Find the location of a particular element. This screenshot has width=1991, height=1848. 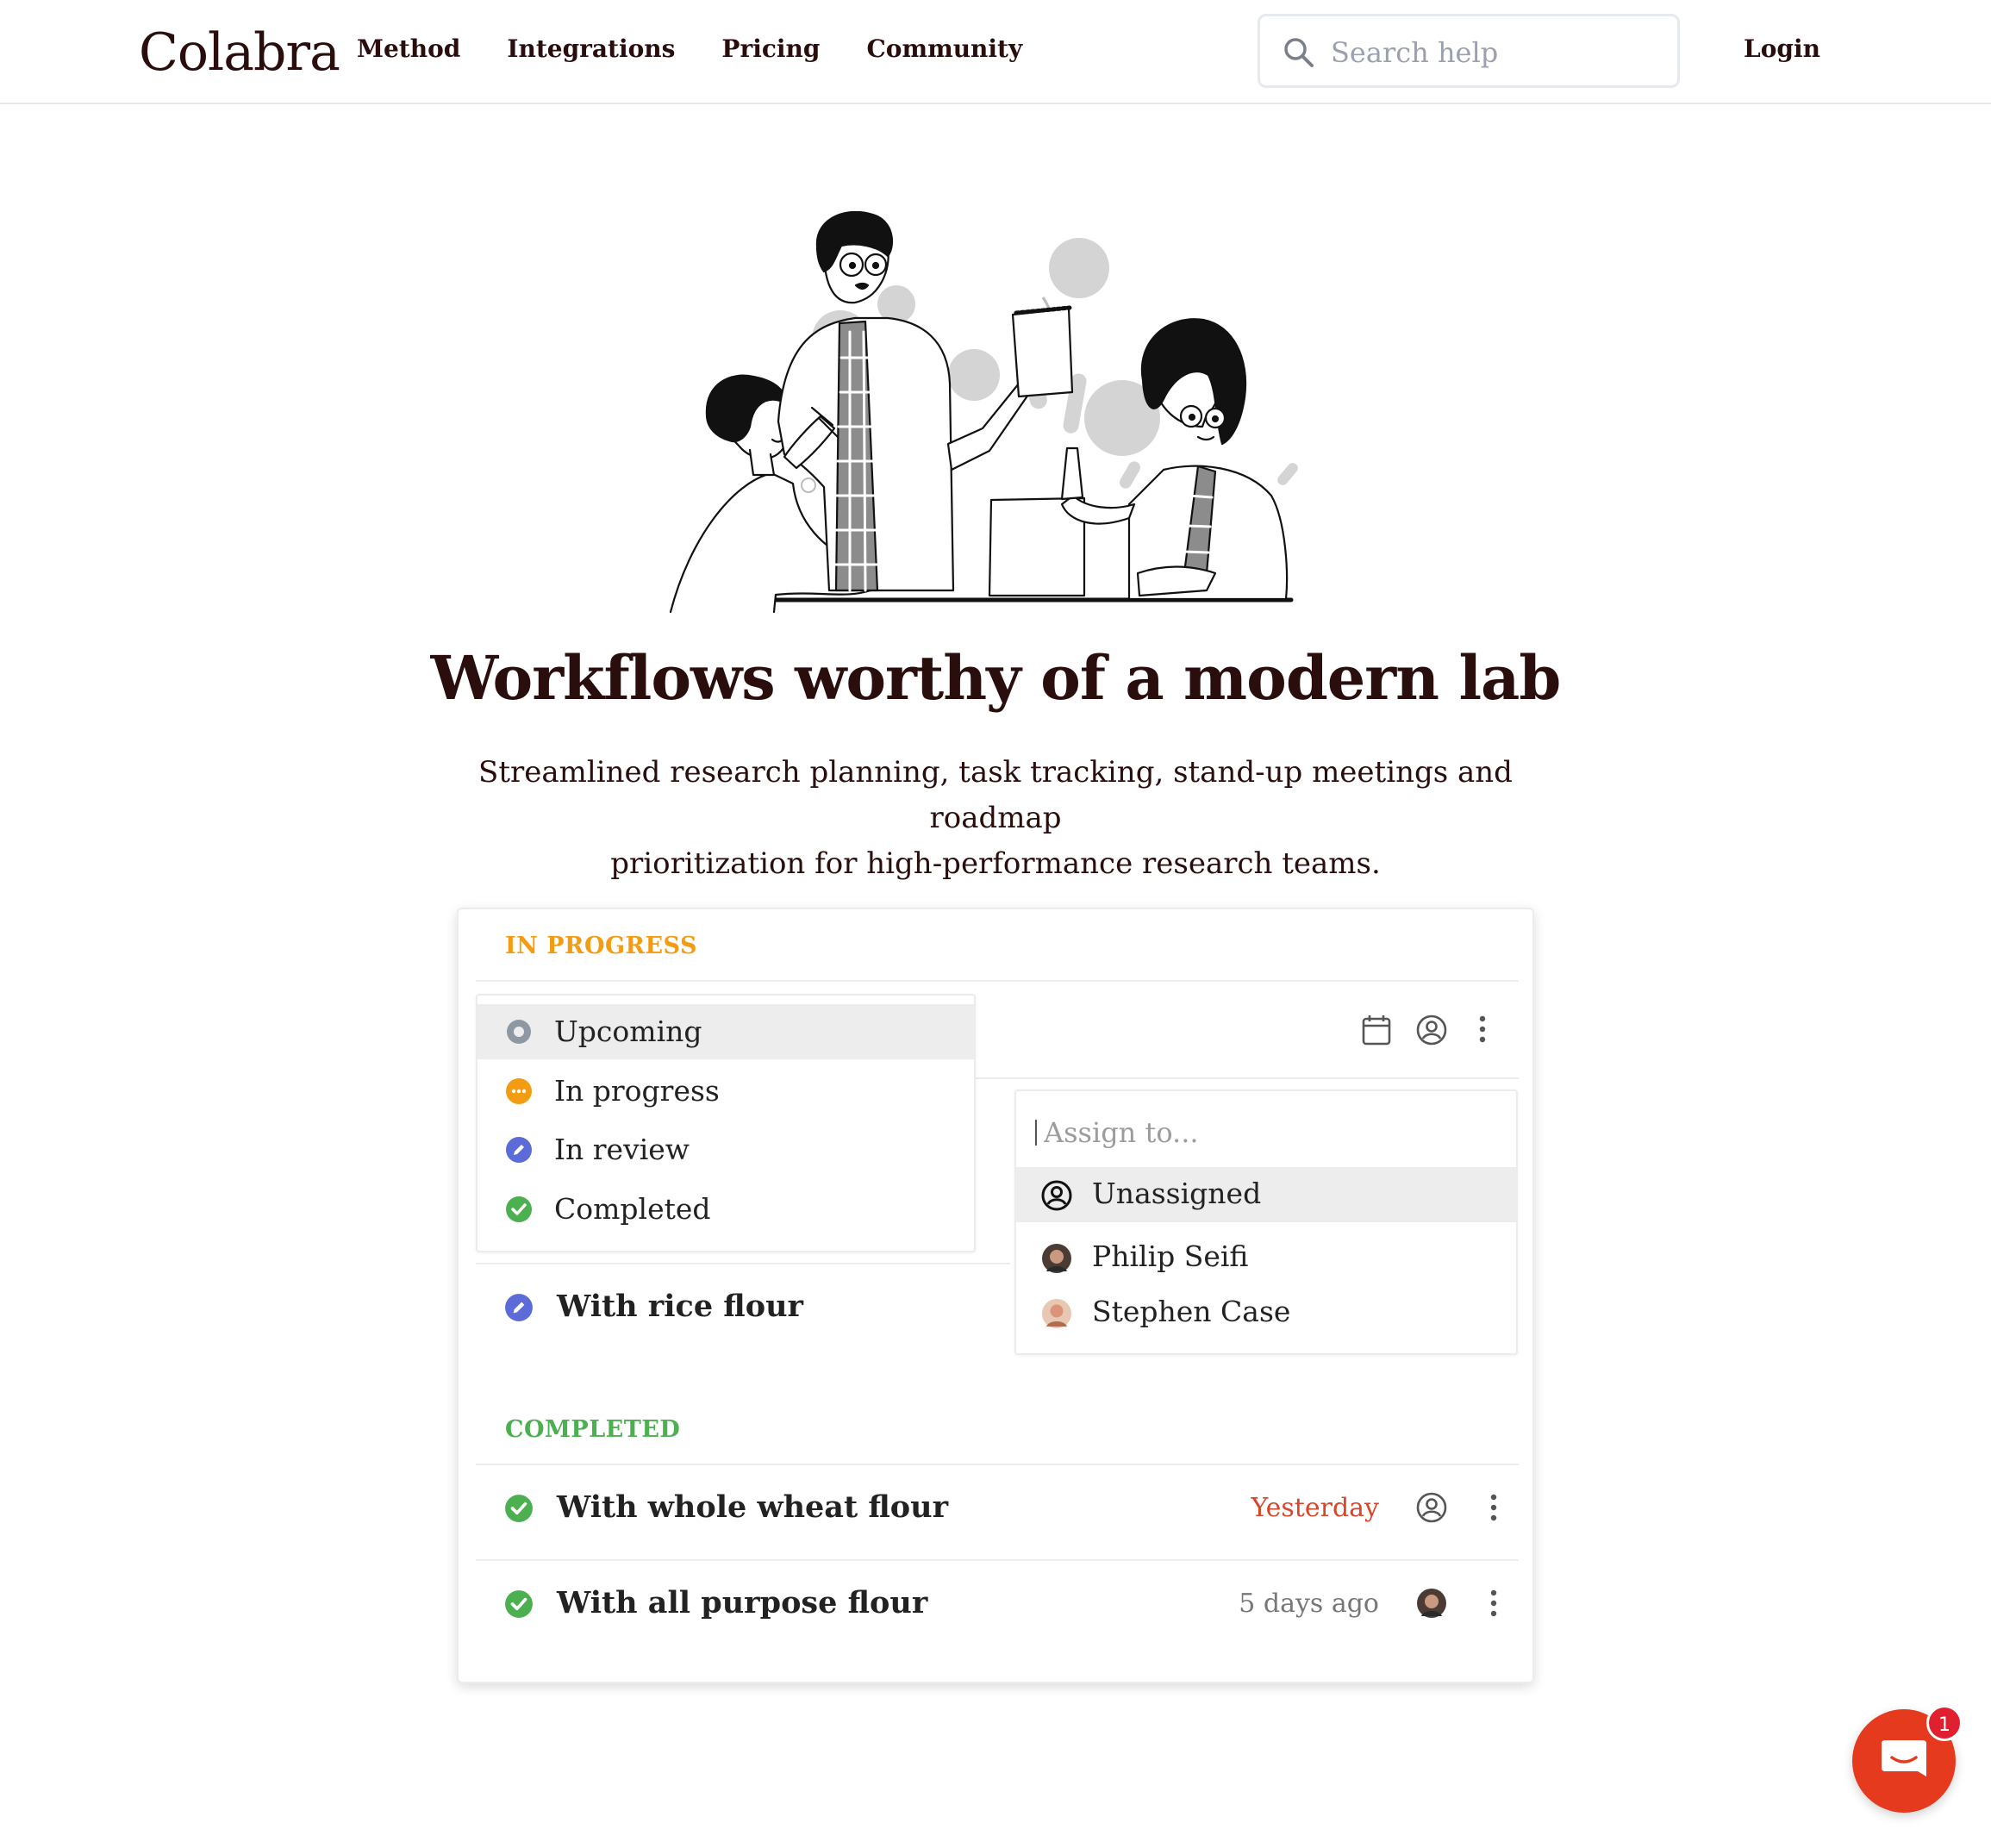

assign-option-stephen-case: Stephen Case is located at coordinates (1266, 1312).